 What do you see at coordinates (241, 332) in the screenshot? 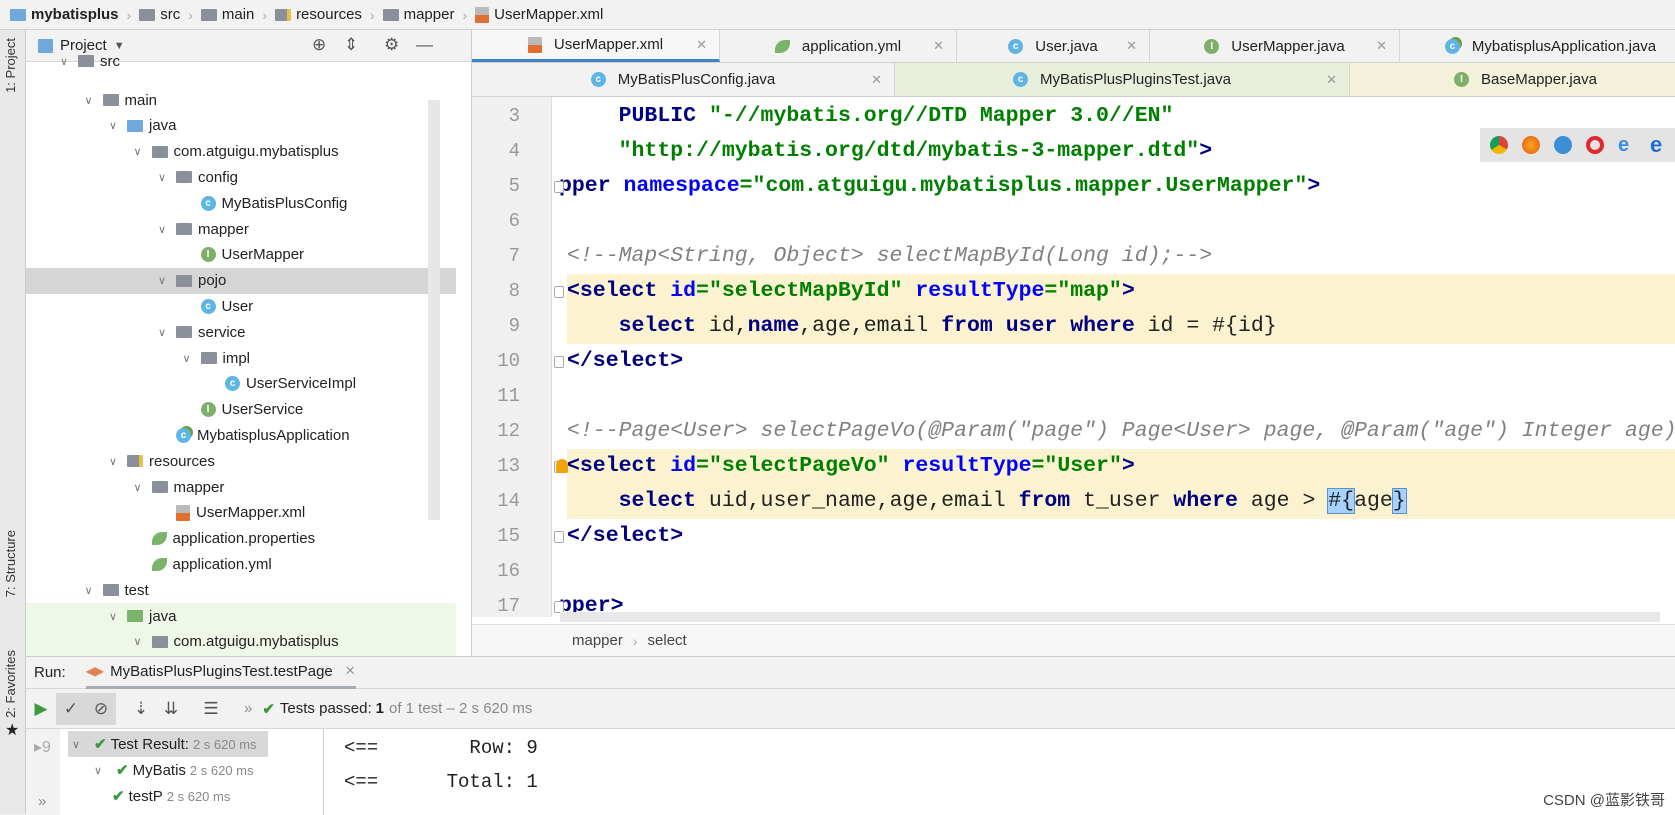
I see `tree-item: ∨ service` at bounding box center [241, 332].